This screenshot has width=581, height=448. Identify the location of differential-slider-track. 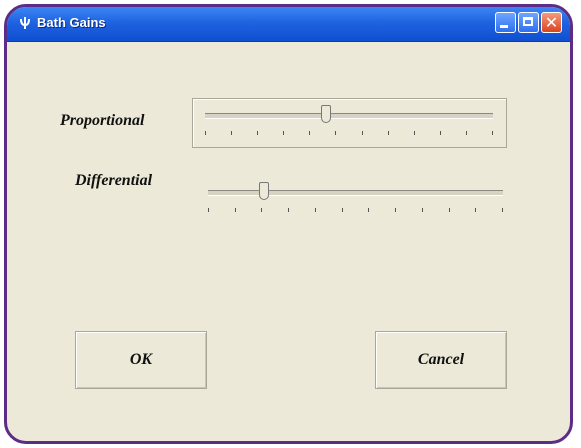
(355, 193).